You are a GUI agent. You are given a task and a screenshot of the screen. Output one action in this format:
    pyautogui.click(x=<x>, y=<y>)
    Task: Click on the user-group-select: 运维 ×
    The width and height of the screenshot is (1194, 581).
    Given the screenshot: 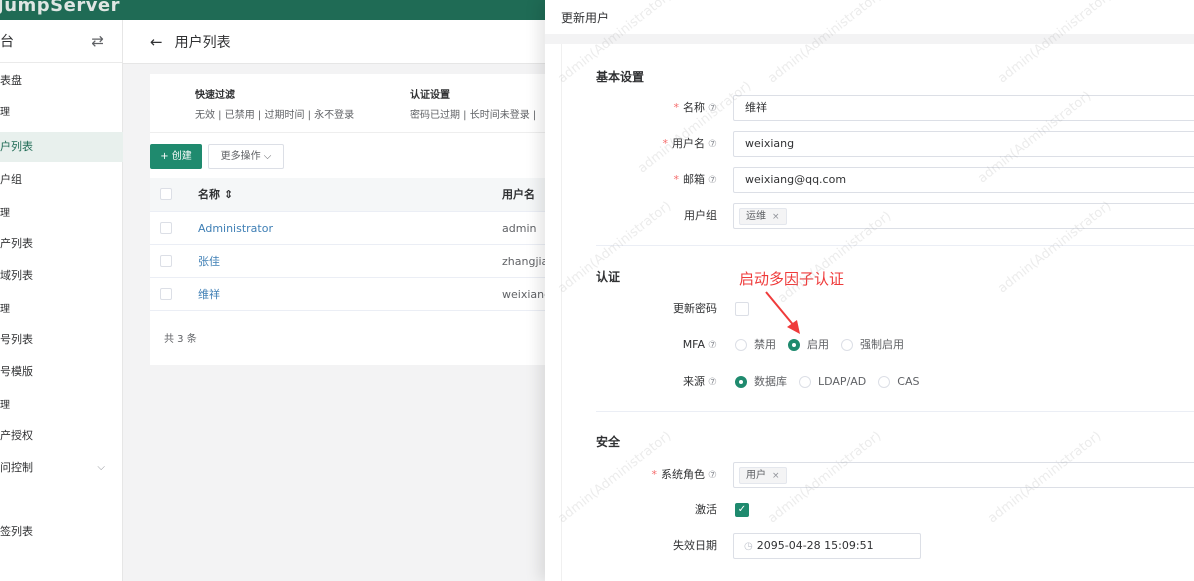 What is the action you would take?
    pyautogui.click(x=963, y=216)
    